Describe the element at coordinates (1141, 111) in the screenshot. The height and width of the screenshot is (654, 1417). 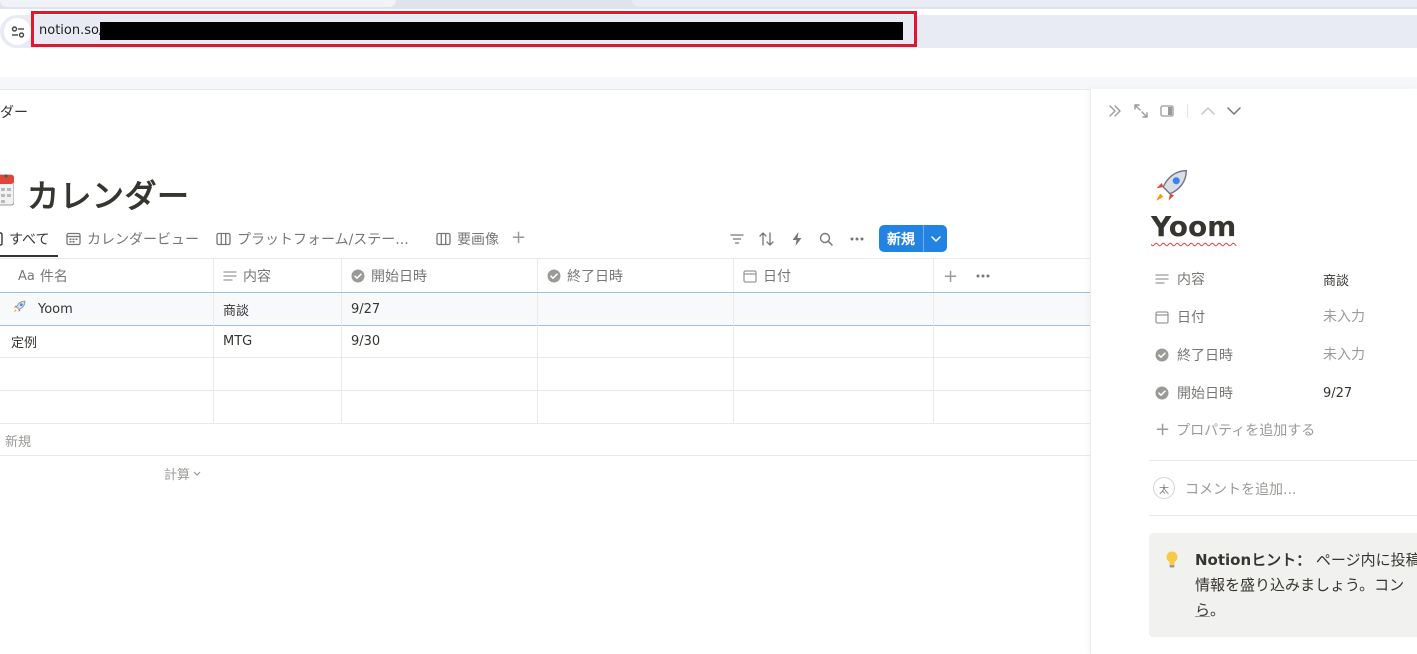
I see `expand-icon` at that location.